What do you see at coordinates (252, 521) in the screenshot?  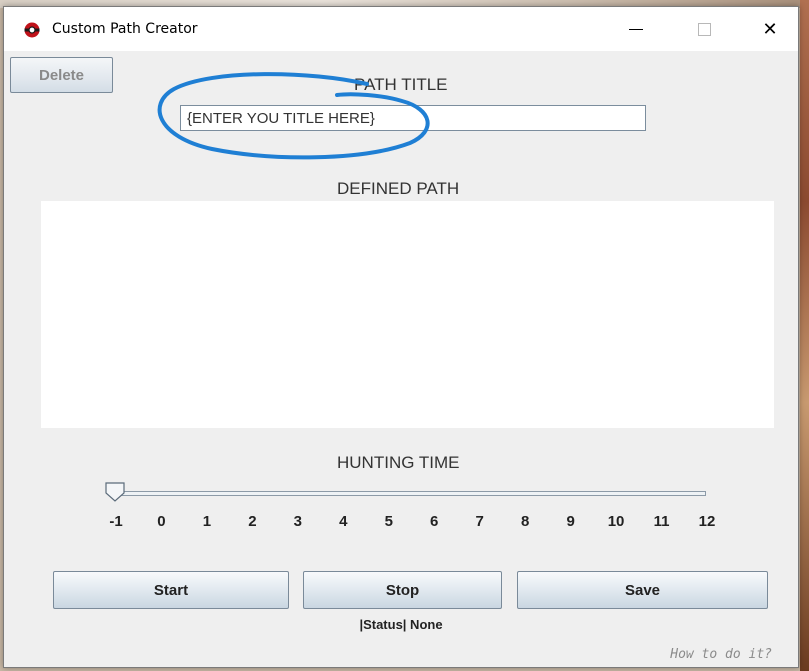 I see `slider-tick-label: 2` at bounding box center [252, 521].